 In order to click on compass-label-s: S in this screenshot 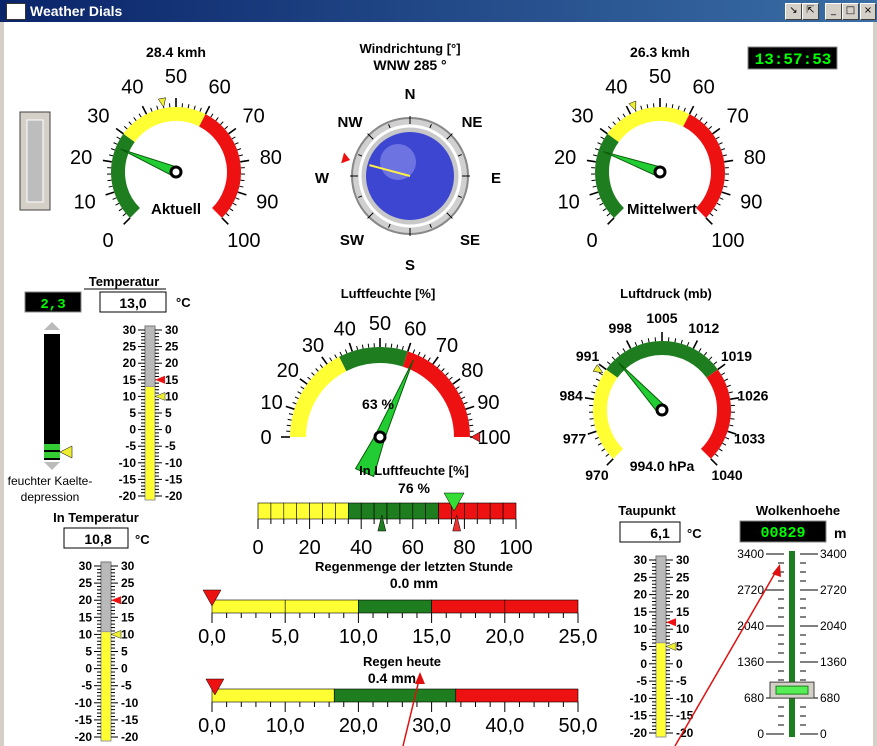, I will do `click(410, 265)`.